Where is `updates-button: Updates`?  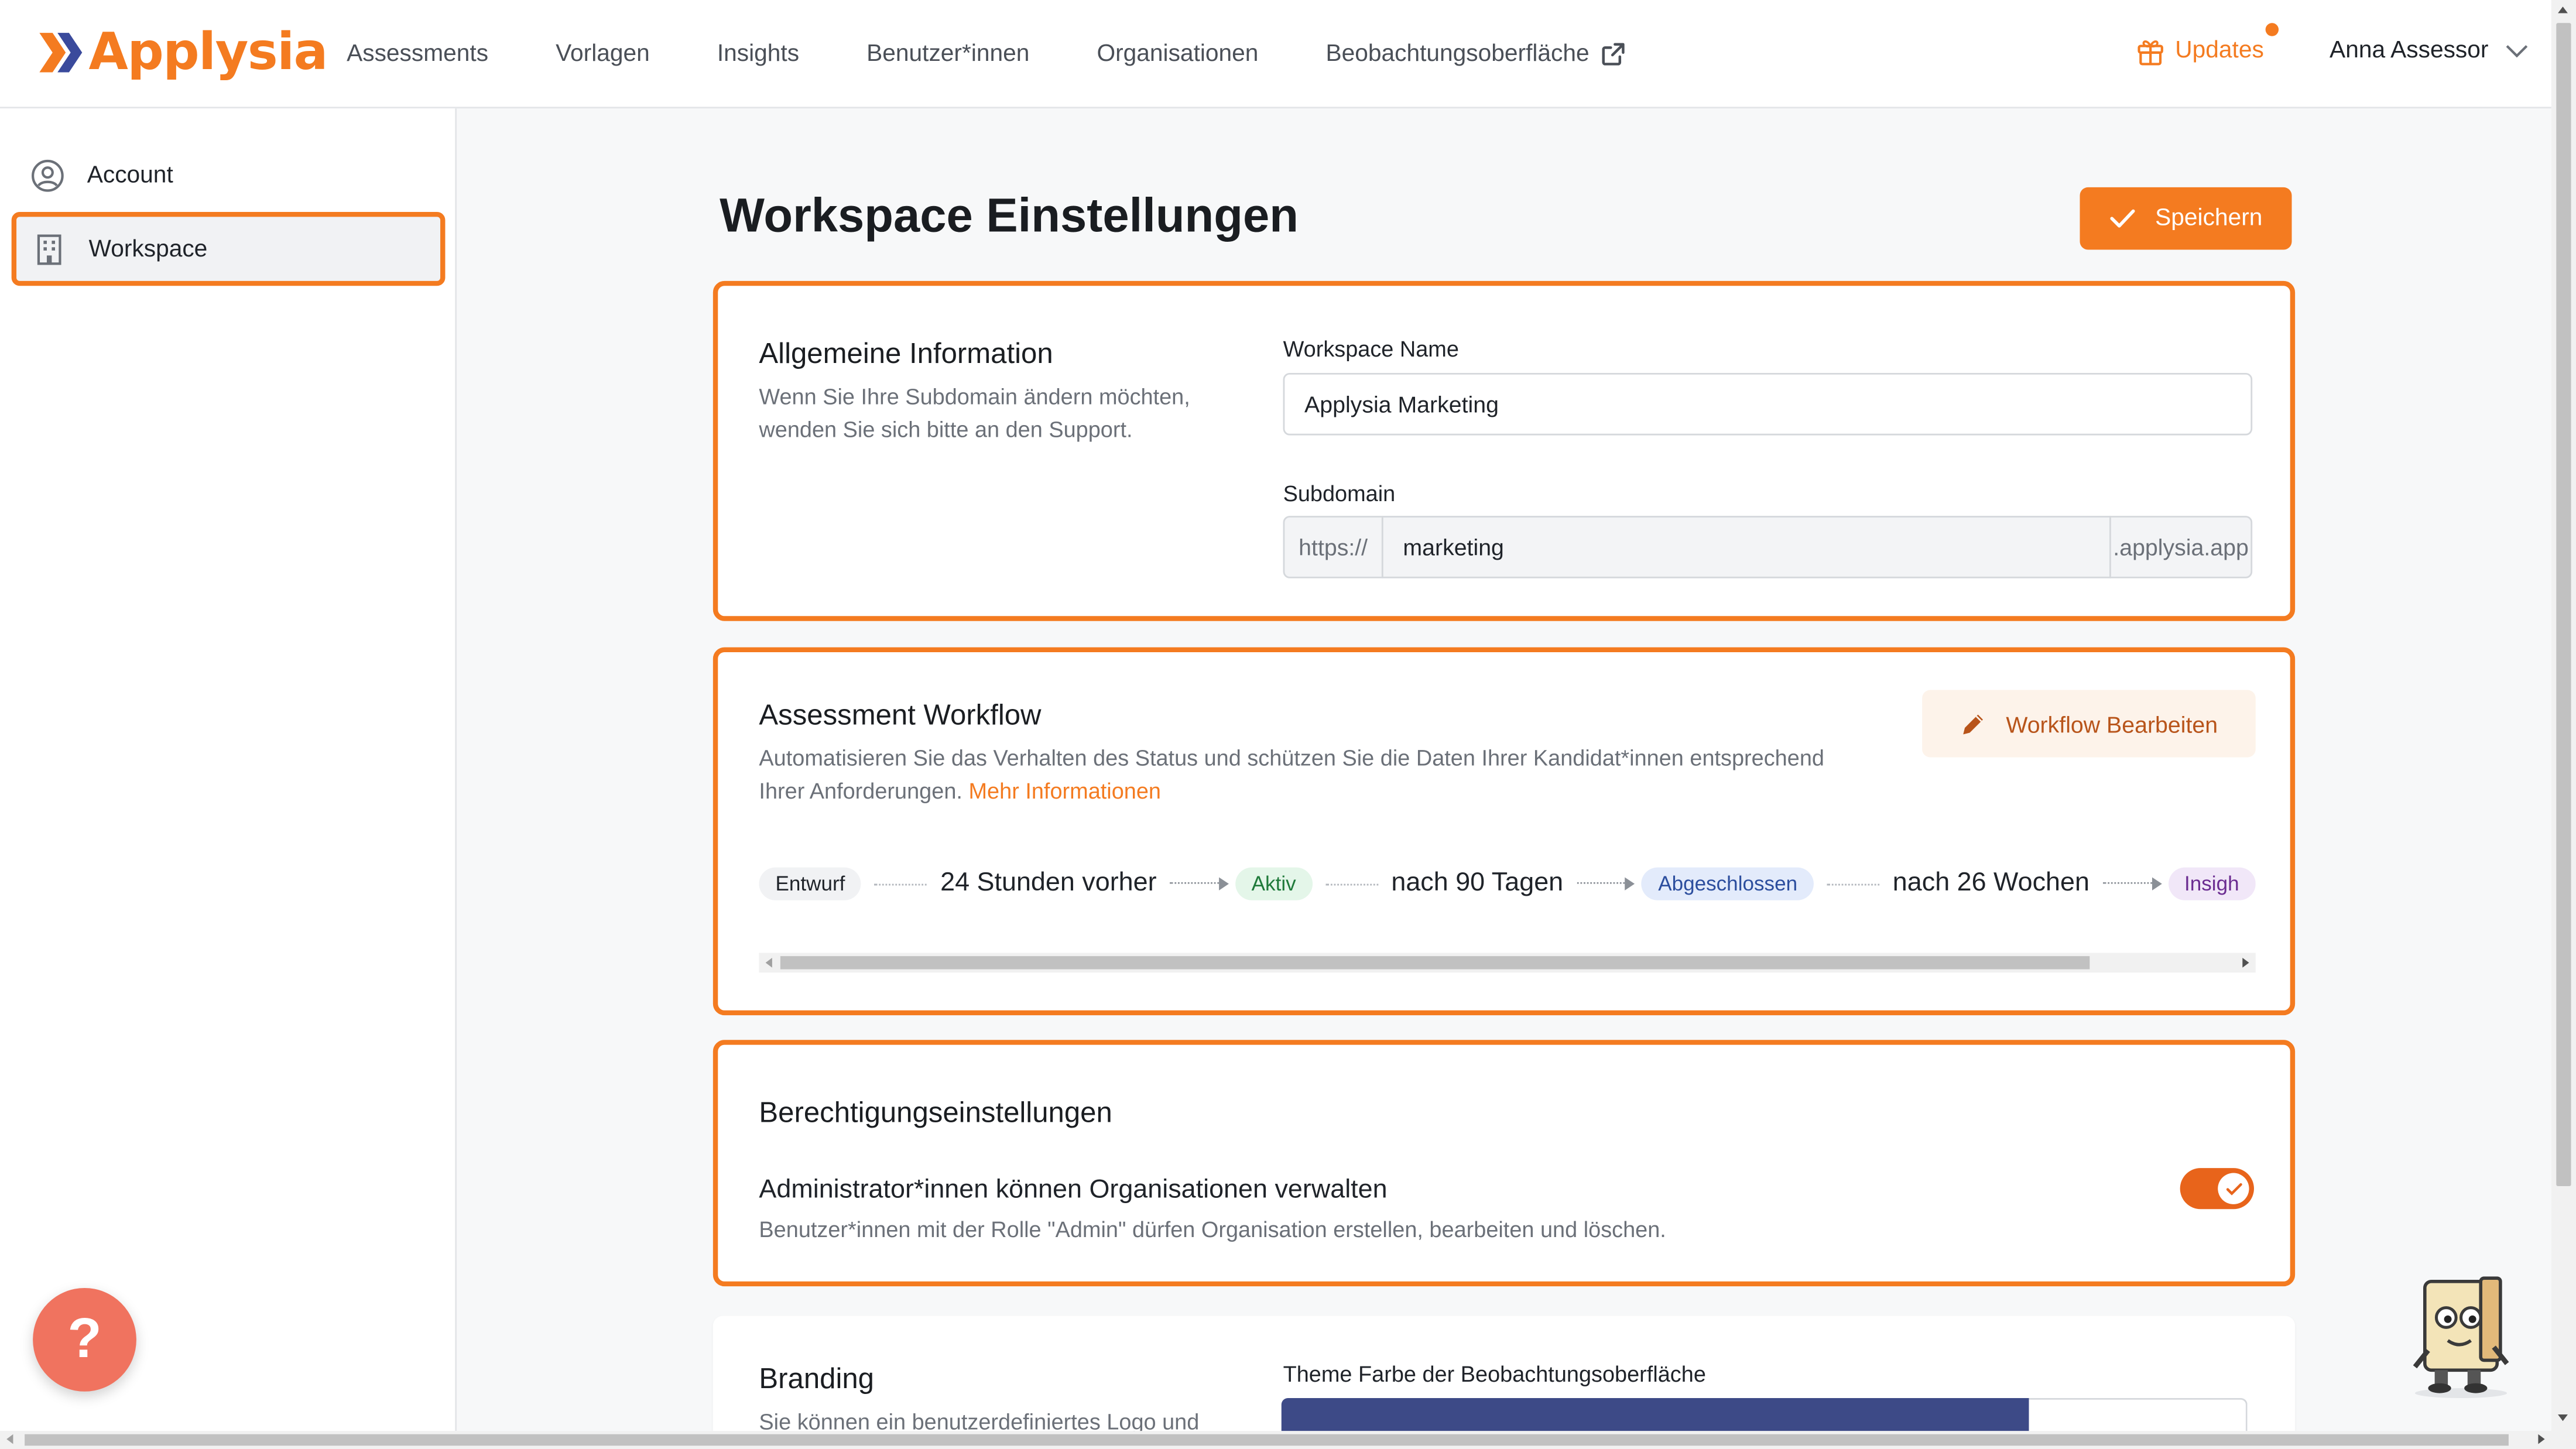 updates-button: Updates is located at coordinates (2207, 44).